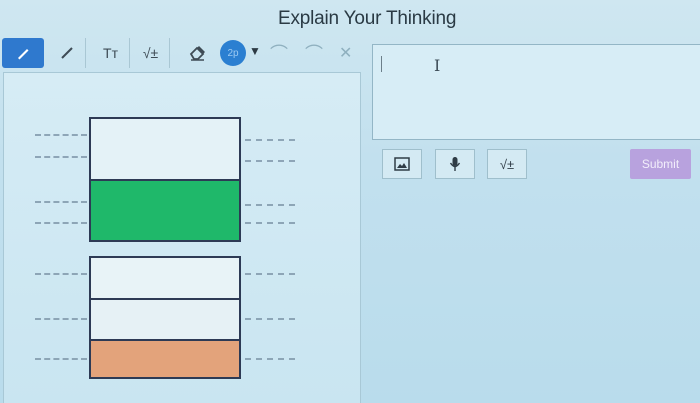  I want to click on microphone-icon, so click(455, 164).